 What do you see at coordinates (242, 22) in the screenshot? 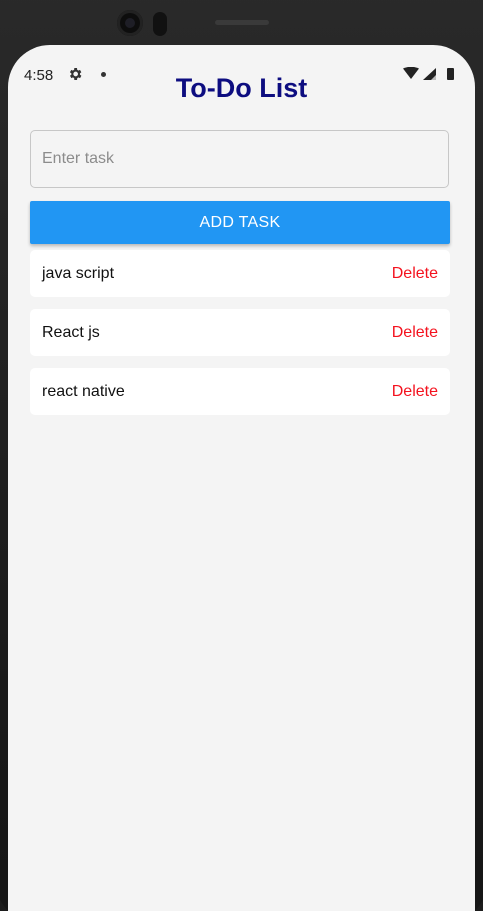
I see `earpiece-speaker` at bounding box center [242, 22].